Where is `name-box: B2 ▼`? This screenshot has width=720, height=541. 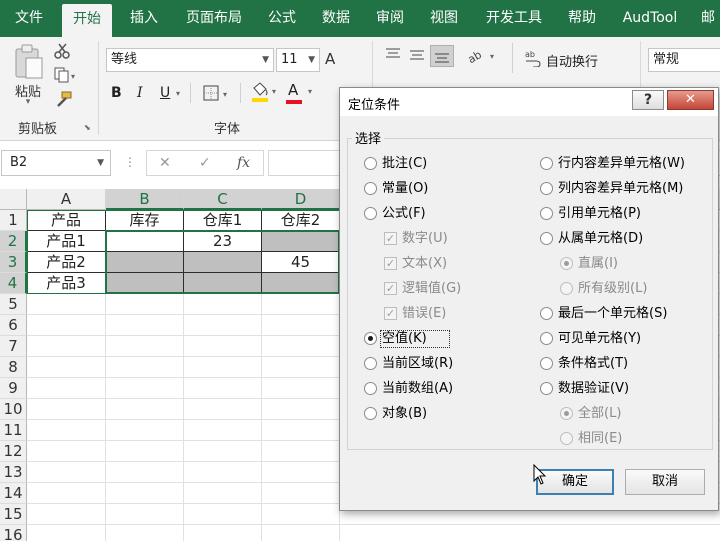 name-box: B2 ▼ is located at coordinates (56, 163).